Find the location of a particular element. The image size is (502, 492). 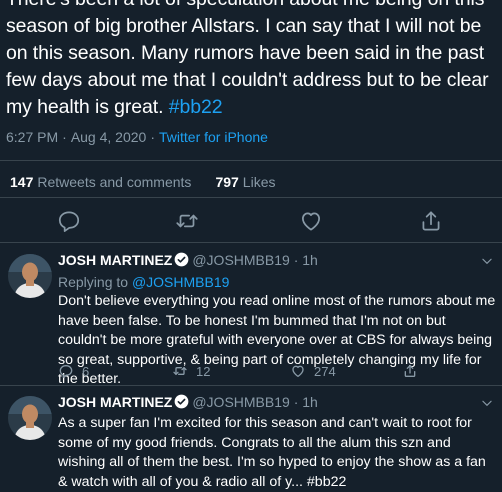

tweet-time: 6:27 PM is located at coordinates (32, 137).